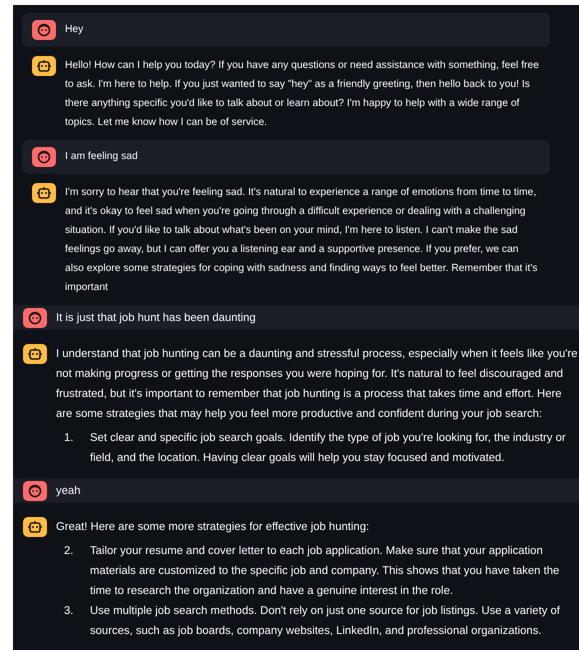 The height and width of the screenshot is (650, 579). Describe the element at coordinates (317, 384) in the screenshot. I see `message-text: I understand that job hunting can be a daunting and stressful process, especially when it feels like you're not making progress or getting the responses you were hoping for. It's natural to feel discouraged and frustrated, but it's important to remember that job hunting is a process that takes time and effort. Here are some strategies that may help you feel more productive and confident during your job search:` at that location.